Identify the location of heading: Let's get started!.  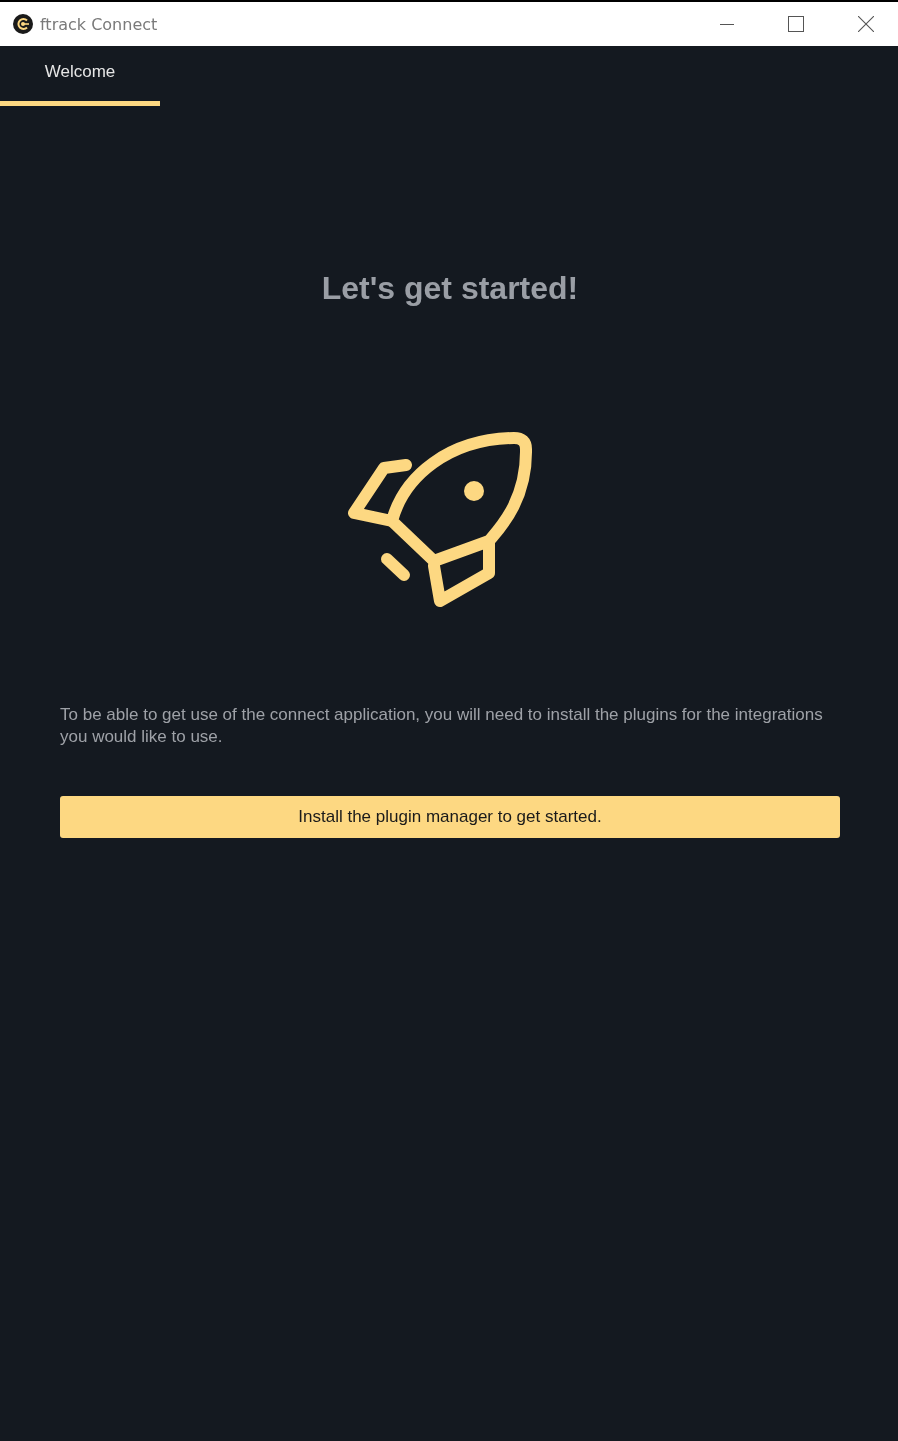
(450, 288).